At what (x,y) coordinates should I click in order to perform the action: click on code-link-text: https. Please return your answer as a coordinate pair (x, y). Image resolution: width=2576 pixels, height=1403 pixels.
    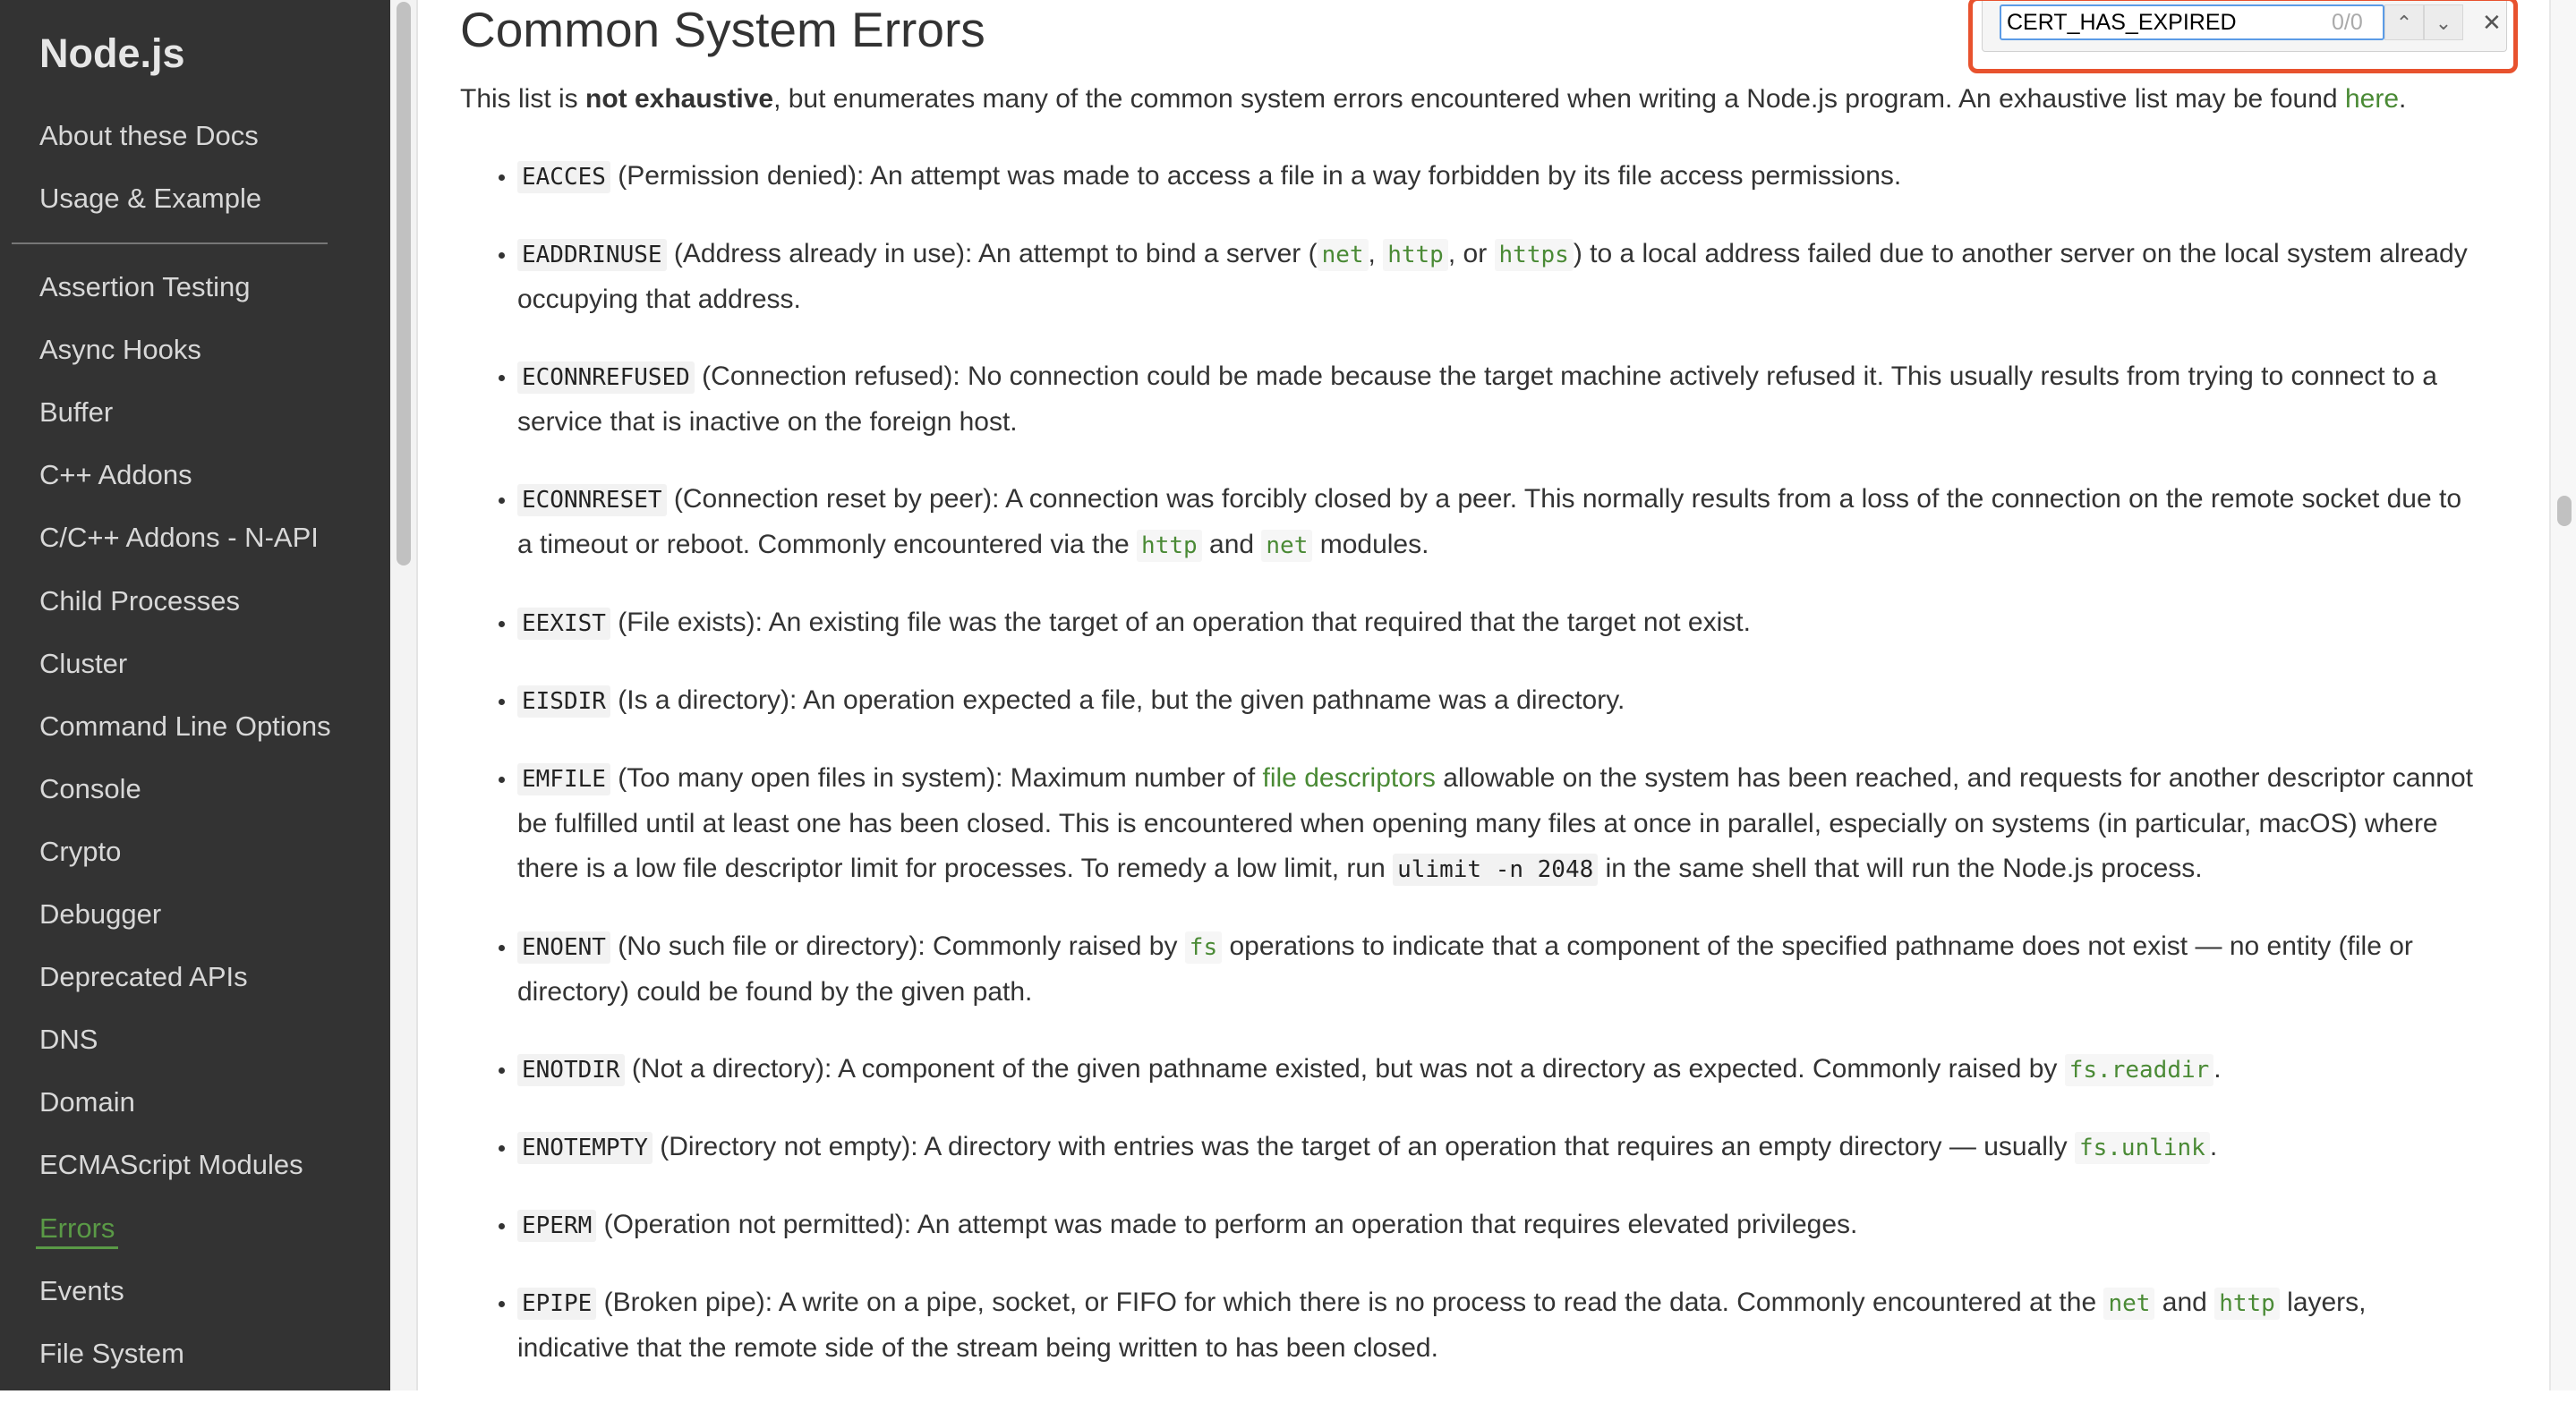
    Looking at the image, I should click on (1534, 255).